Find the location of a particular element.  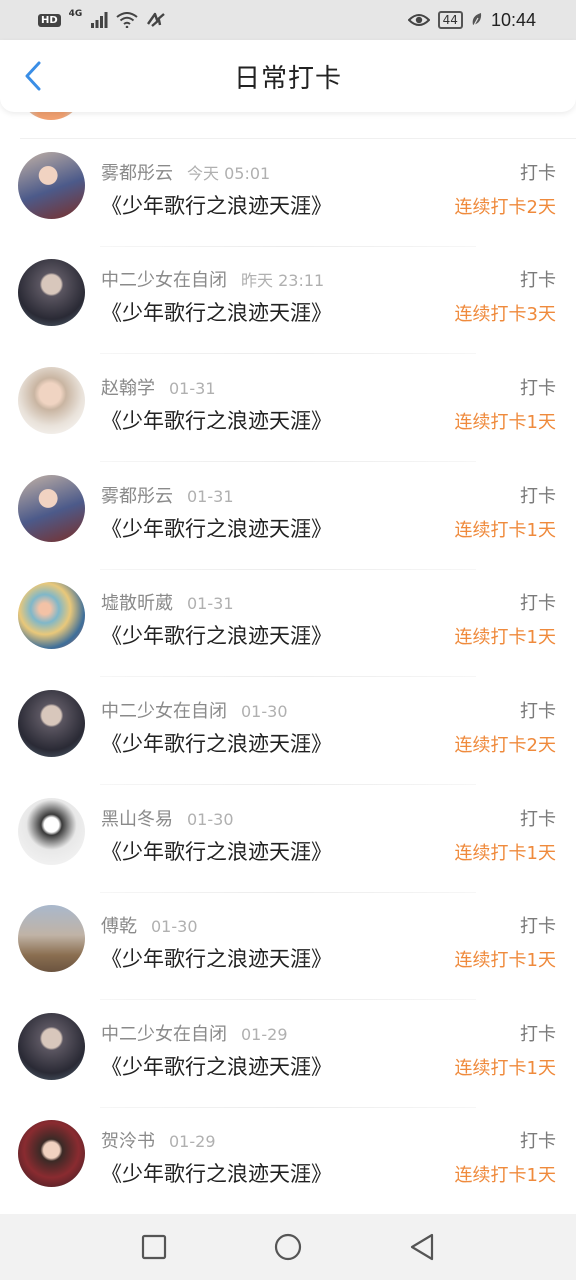

user-name: 贺泠书 is located at coordinates (128, 1141).